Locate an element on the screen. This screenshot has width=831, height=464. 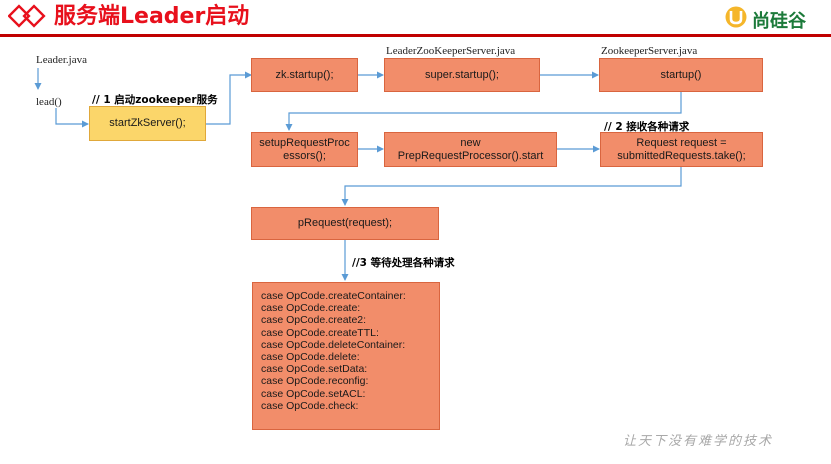
note-start-zookeeper: // 1 启动zookeeper服务 is located at coordinates (155, 100).